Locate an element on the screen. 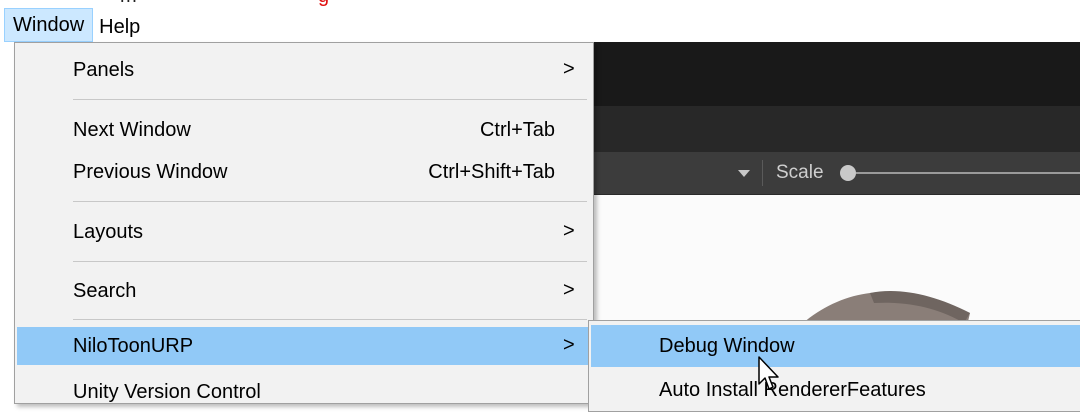 The image size is (1080, 412). menu-item-layouts: Layouts > is located at coordinates (304, 232).